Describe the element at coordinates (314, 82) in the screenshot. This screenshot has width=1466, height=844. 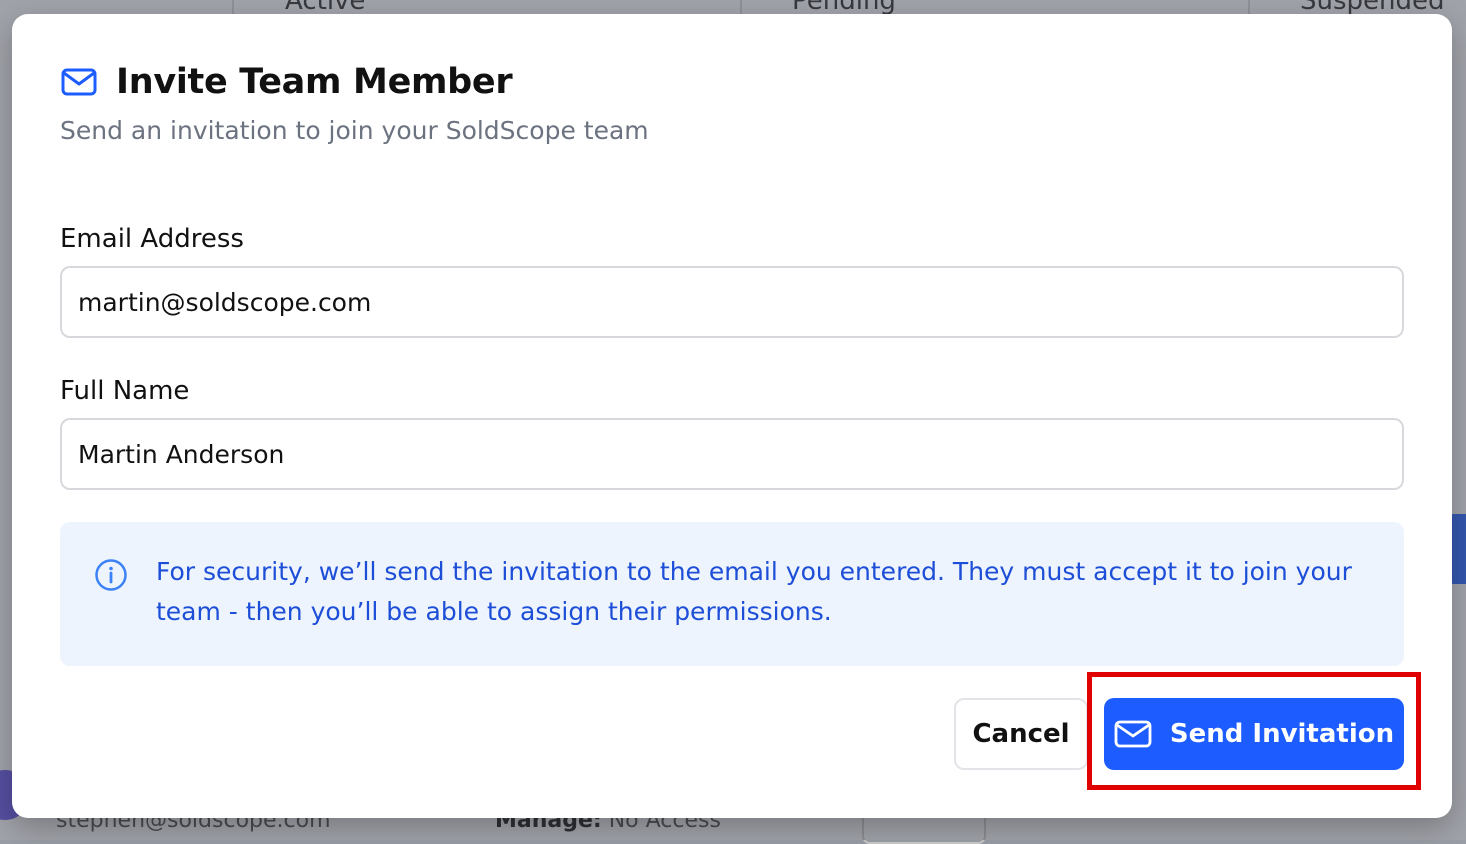
I see `modal-title: Invite Team Member` at that location.